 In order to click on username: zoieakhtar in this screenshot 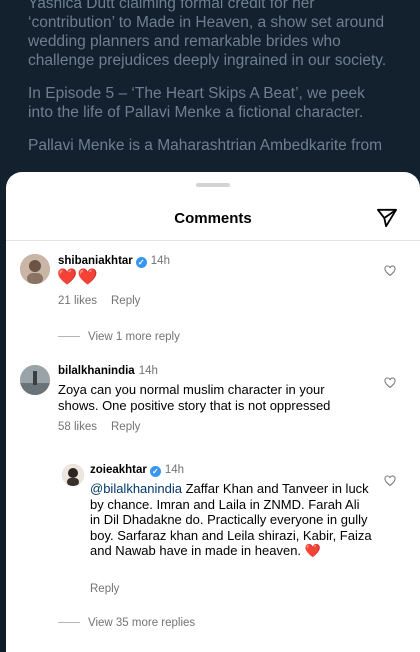, I will do `click(118, 470)`.